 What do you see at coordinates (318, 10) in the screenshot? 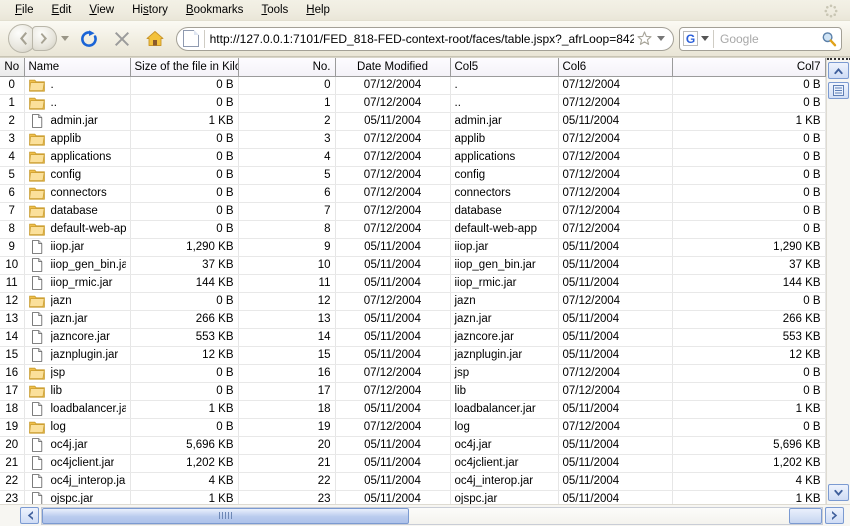
I see `menu-item-help: Help` at bounding box center [318, 10].